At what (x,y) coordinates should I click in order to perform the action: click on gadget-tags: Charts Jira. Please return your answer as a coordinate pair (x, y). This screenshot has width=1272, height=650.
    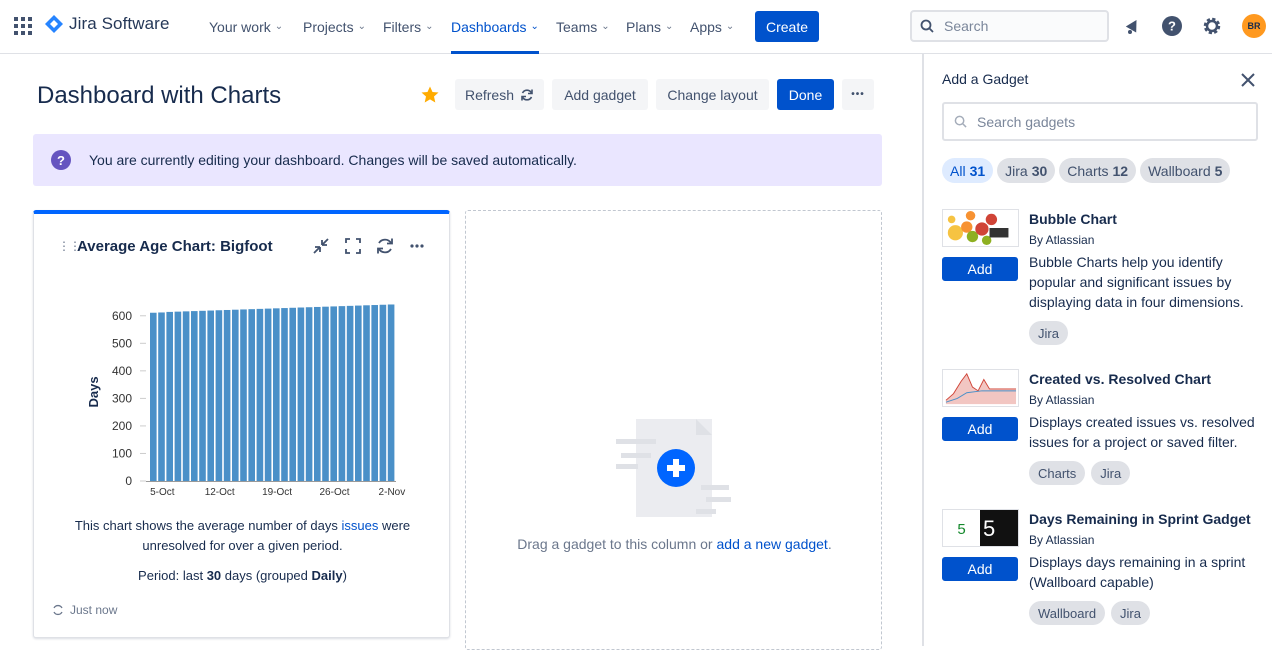
    Looking at the image, I should click on (1082, 473).